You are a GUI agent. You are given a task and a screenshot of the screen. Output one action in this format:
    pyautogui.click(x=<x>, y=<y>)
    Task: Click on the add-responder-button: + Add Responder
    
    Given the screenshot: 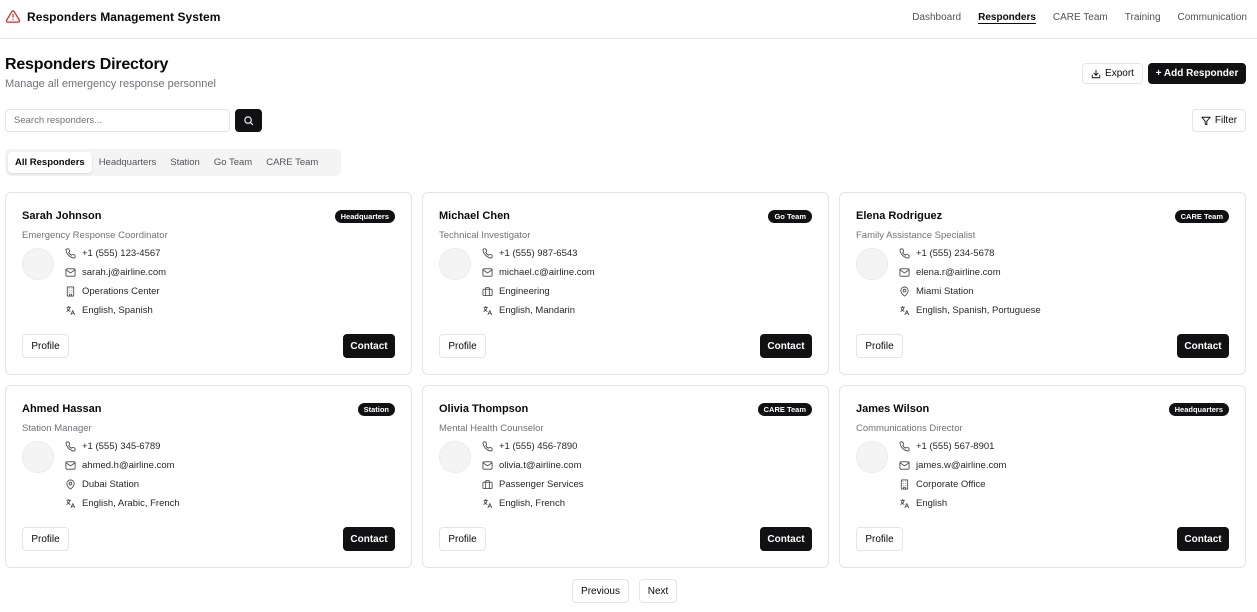 What is the action you would take?
    pyautogui.click(x=1197, y=73)
    